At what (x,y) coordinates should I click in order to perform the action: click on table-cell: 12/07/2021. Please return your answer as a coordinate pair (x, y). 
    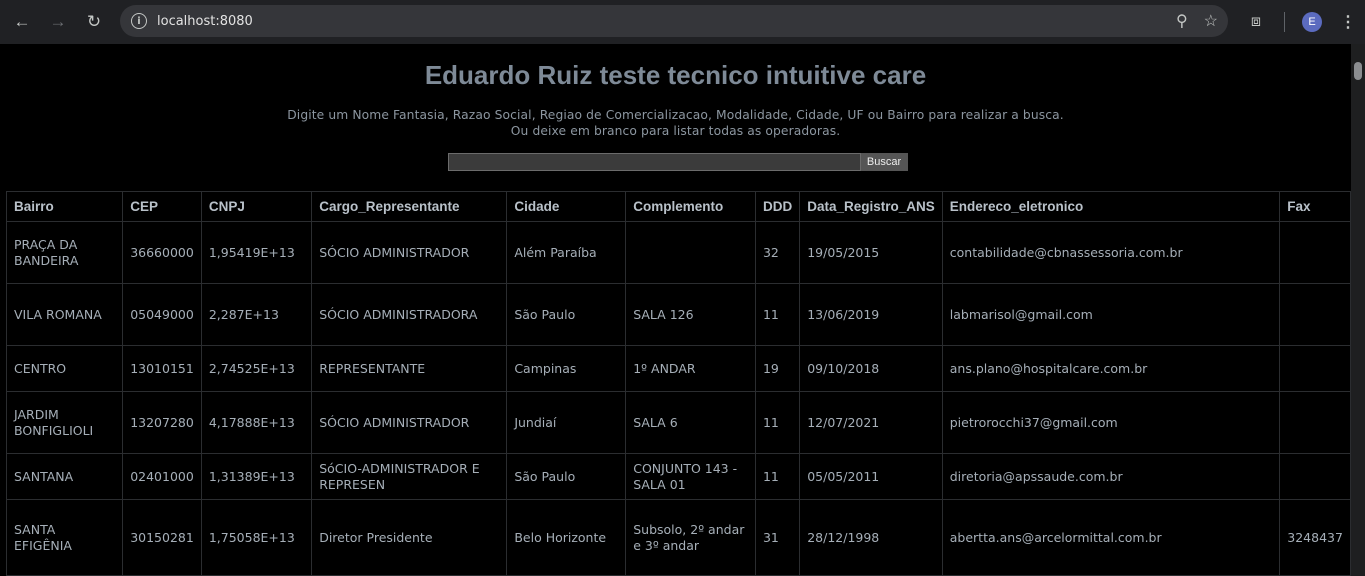
    Looking at the image, I should click on (871, 422).